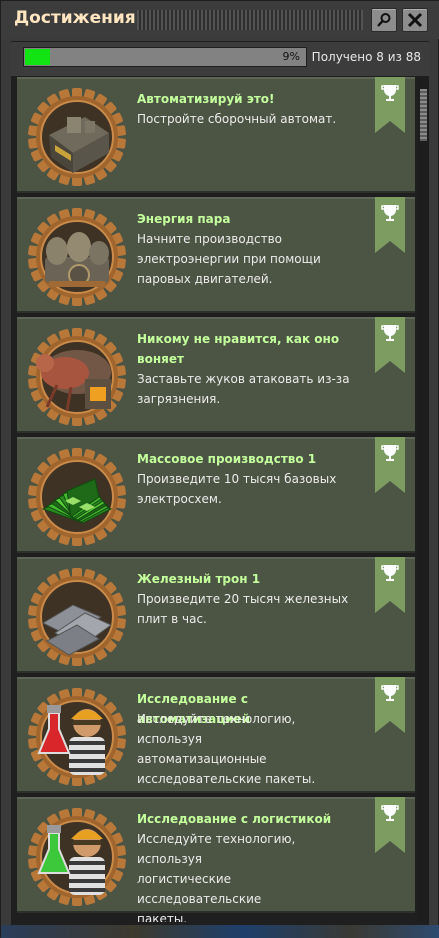 Image resolution: width=439 pixels, height=938 pixels. I want to click on achievement-title-line: Массовое производство 1, so click(227, 459).